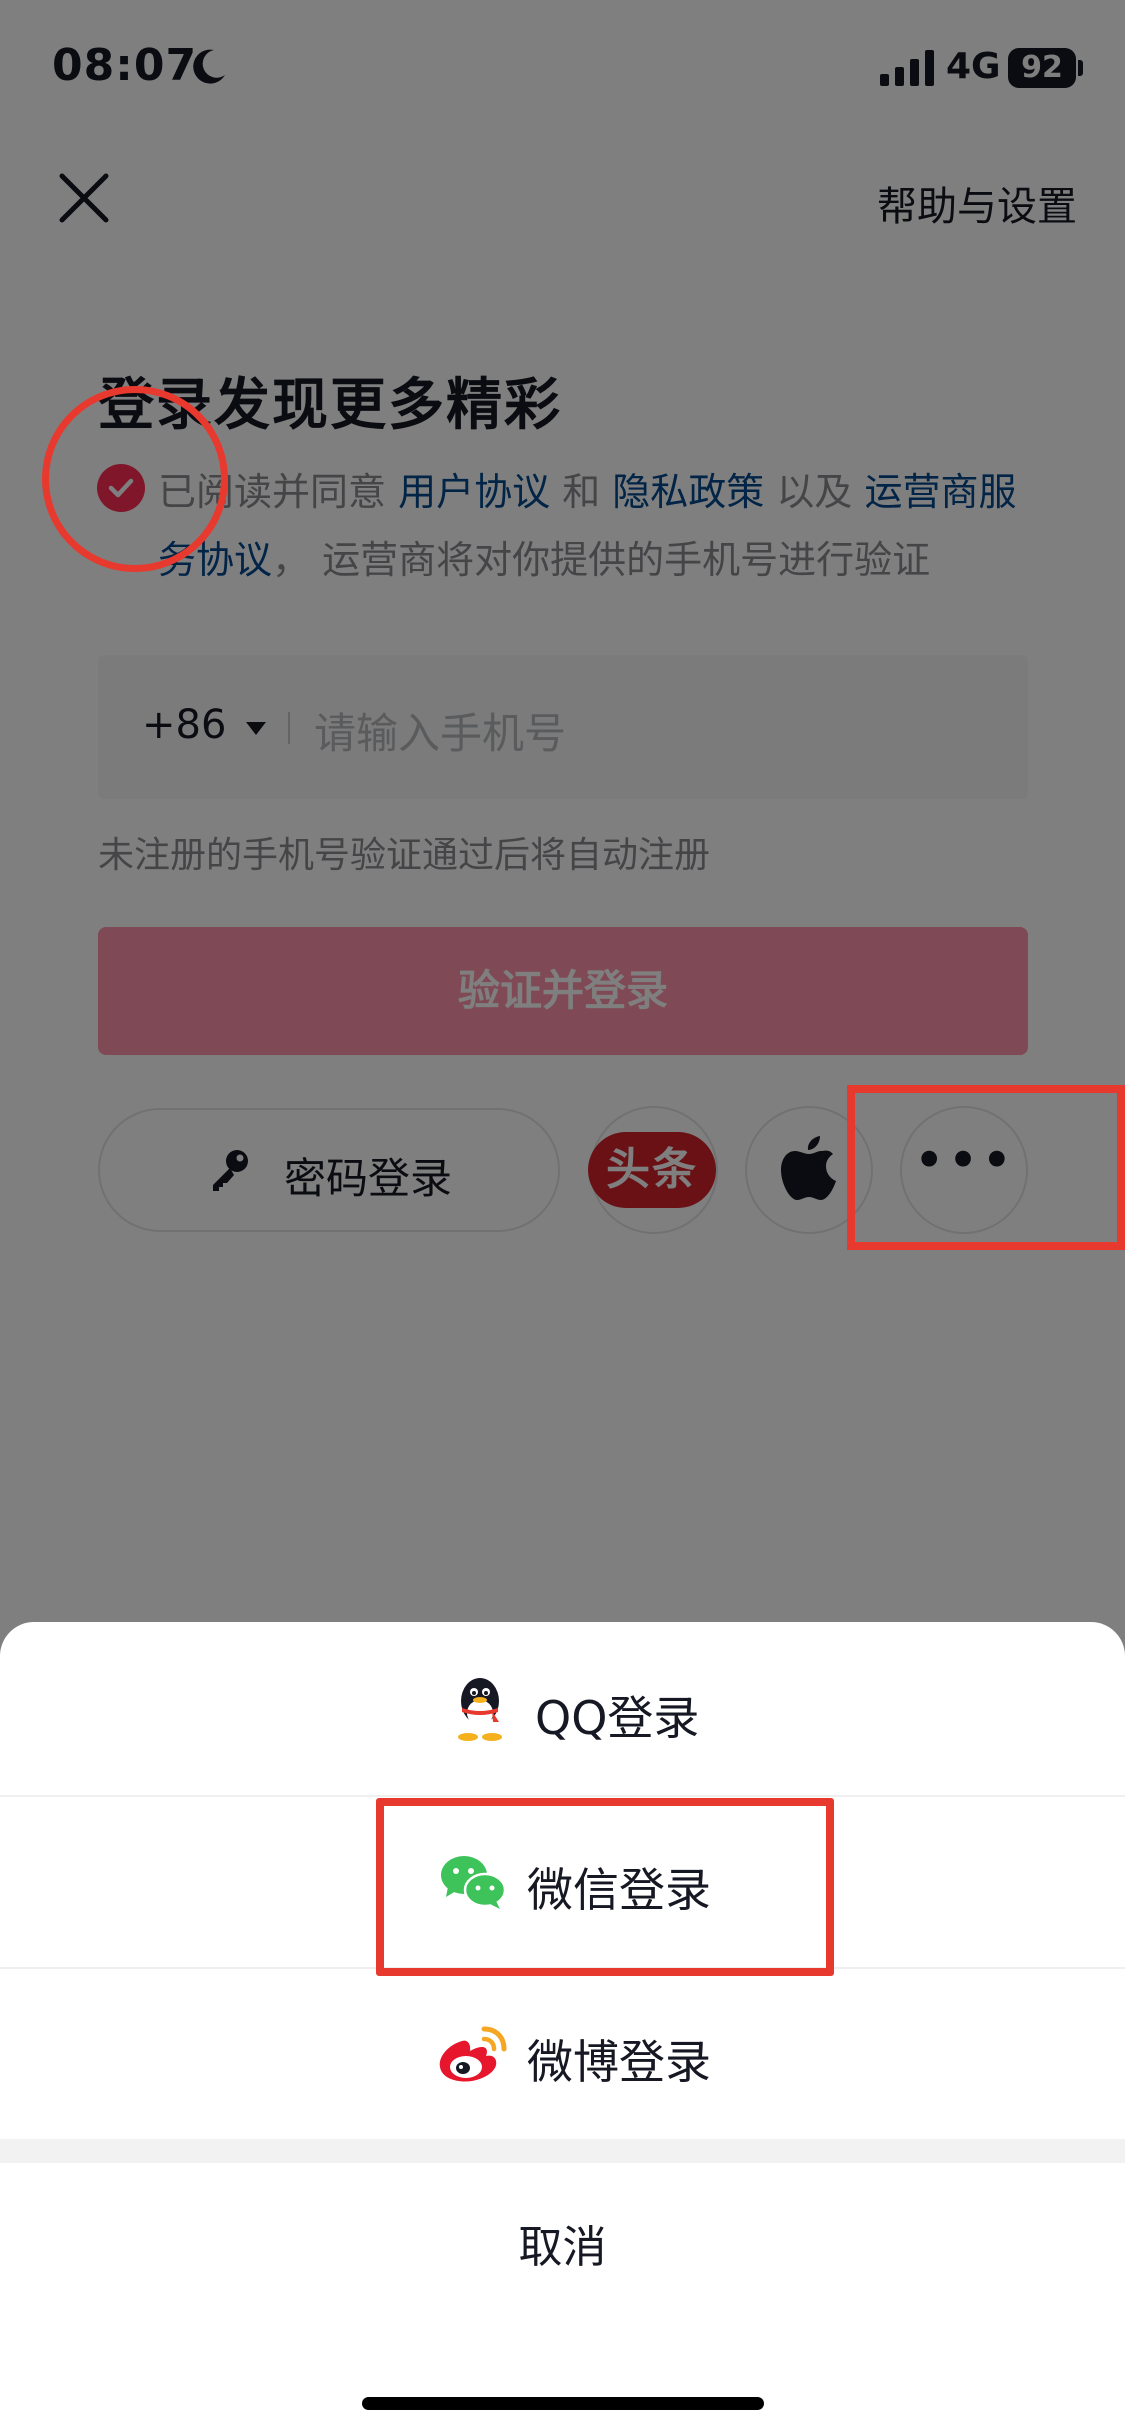 This screenshot has width=1125, height=2436. What do you see at coordinates (480, 1709) in the screenshot?
I see `qq-icon` at bounding box center [480, 1709].